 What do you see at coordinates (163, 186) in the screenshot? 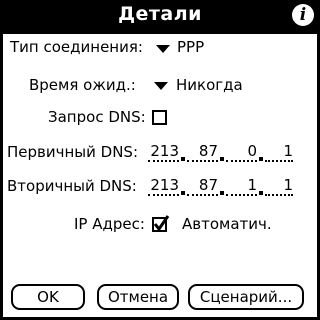
I see `secondary-dns-octet-1: 213` at bounding box center [163, 186].